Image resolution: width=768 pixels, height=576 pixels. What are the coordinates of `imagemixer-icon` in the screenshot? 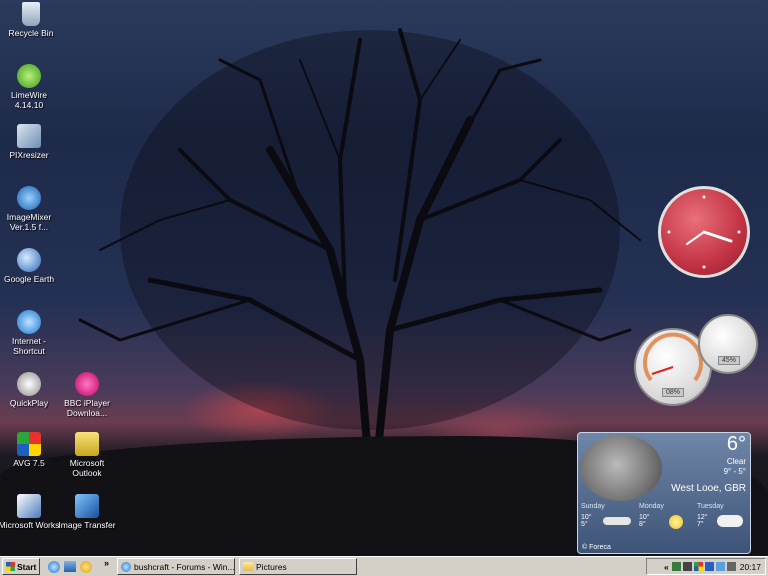 It's located at (29, 198).